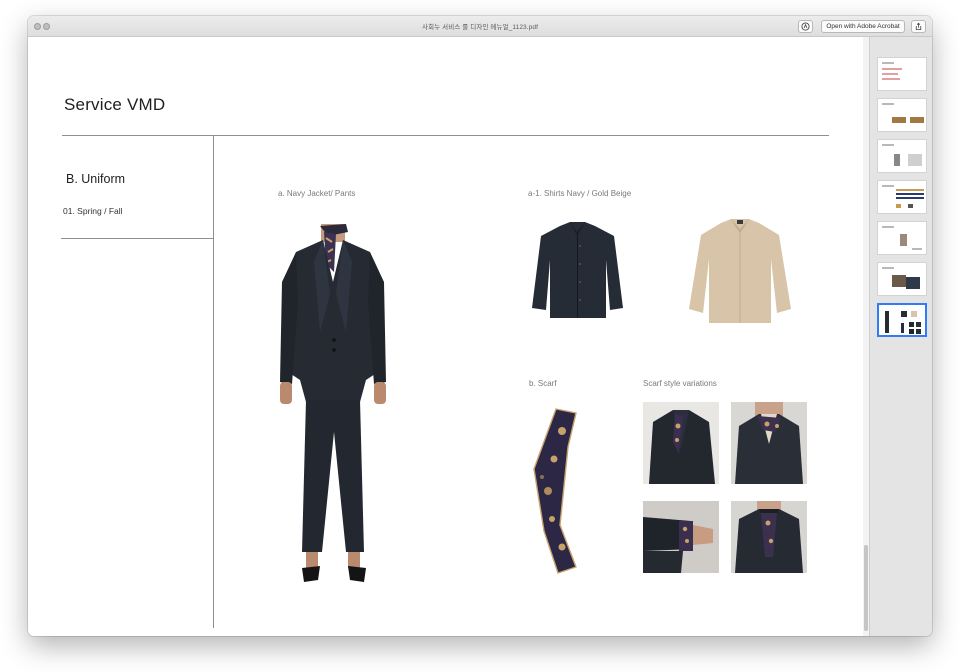 The image size is (960, 672). I want to click on page-title: Service VMD, so click(115, 104).